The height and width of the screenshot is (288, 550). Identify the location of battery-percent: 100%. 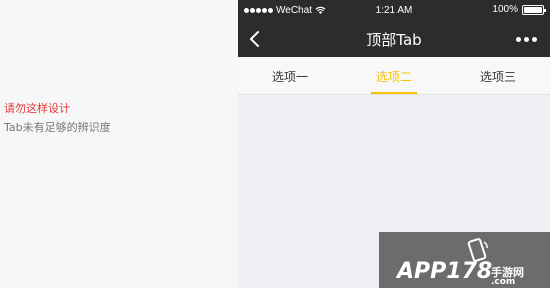
(505, 9).